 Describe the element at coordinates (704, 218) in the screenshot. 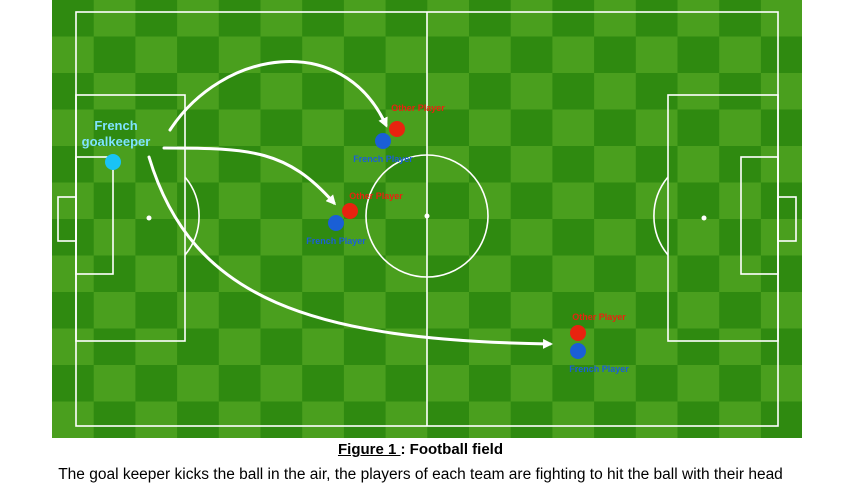

I see `right-penalty-spot` at that location.